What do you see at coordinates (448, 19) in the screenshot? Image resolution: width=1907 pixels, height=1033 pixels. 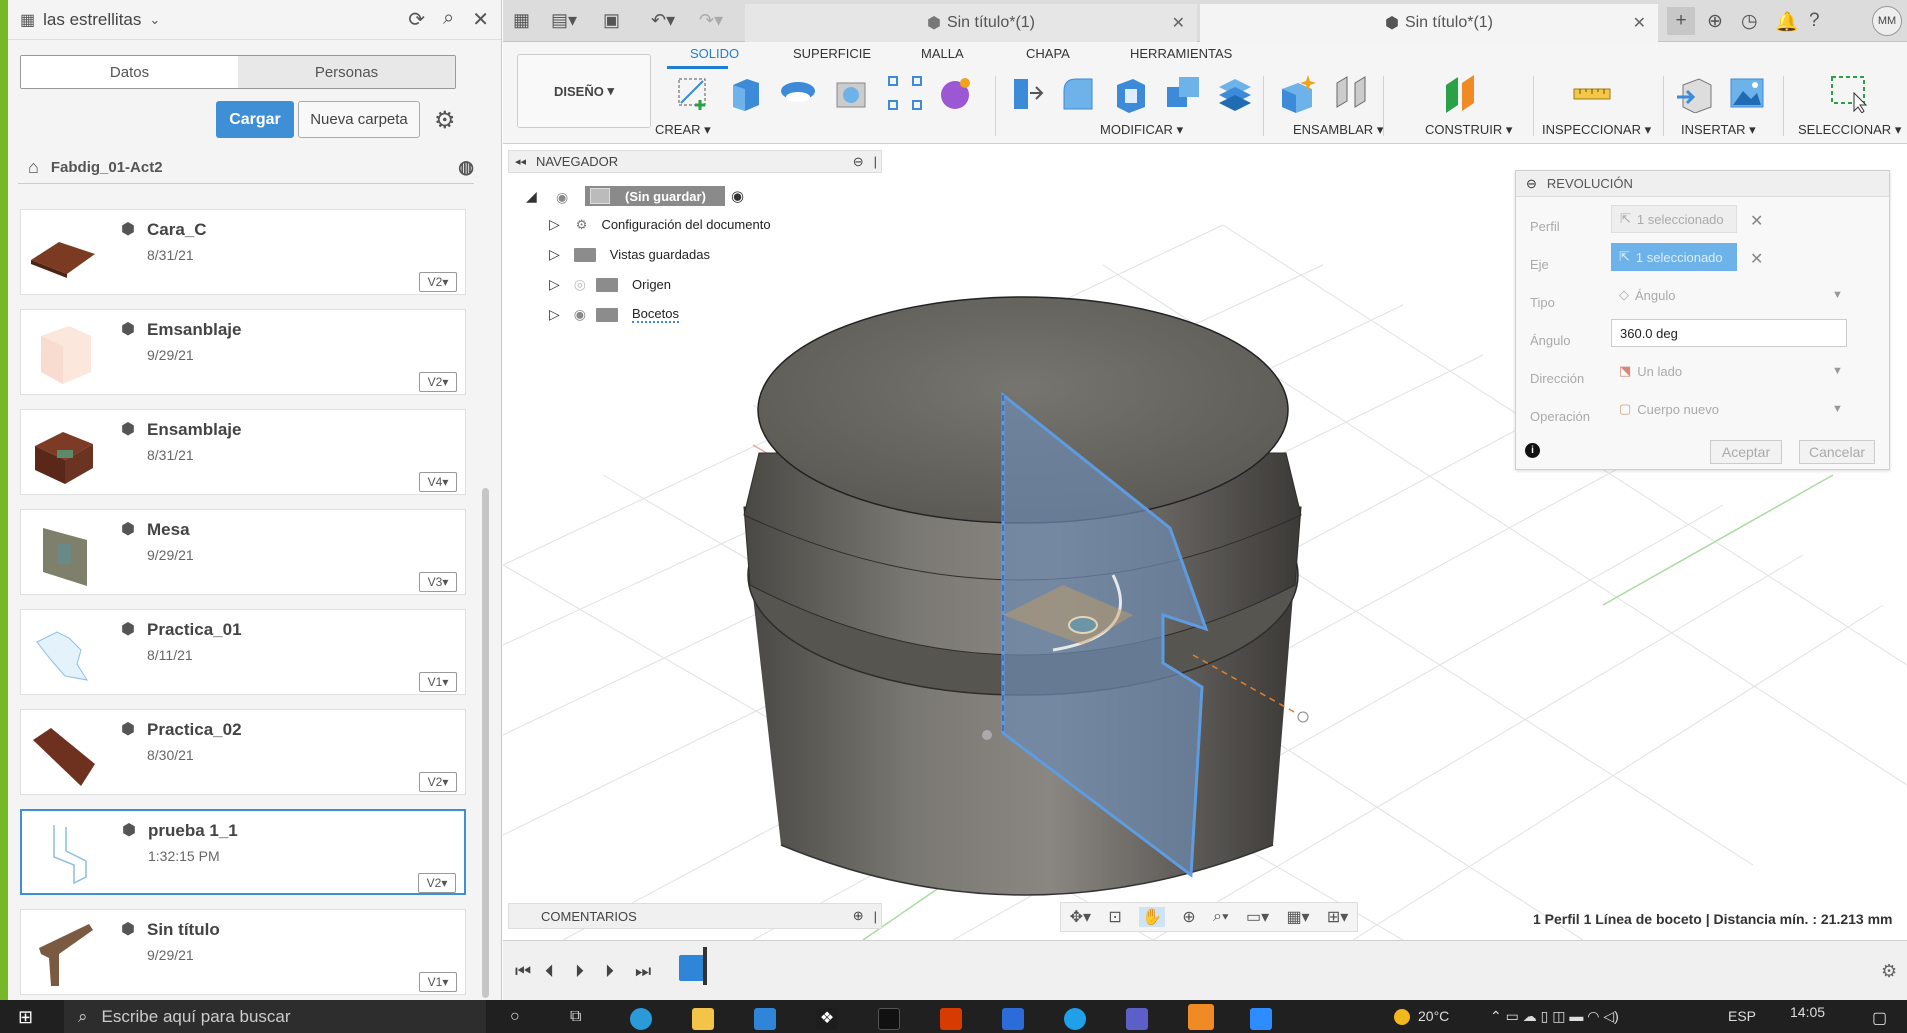 I see `search-icon: ⌕` at bounding box center [448, 19].